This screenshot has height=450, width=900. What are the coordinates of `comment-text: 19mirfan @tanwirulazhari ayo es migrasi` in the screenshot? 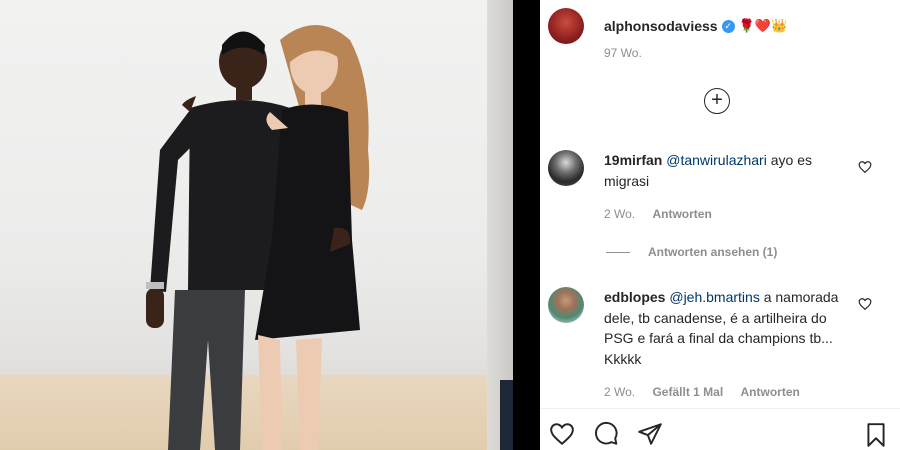 It's located at (724, 170).